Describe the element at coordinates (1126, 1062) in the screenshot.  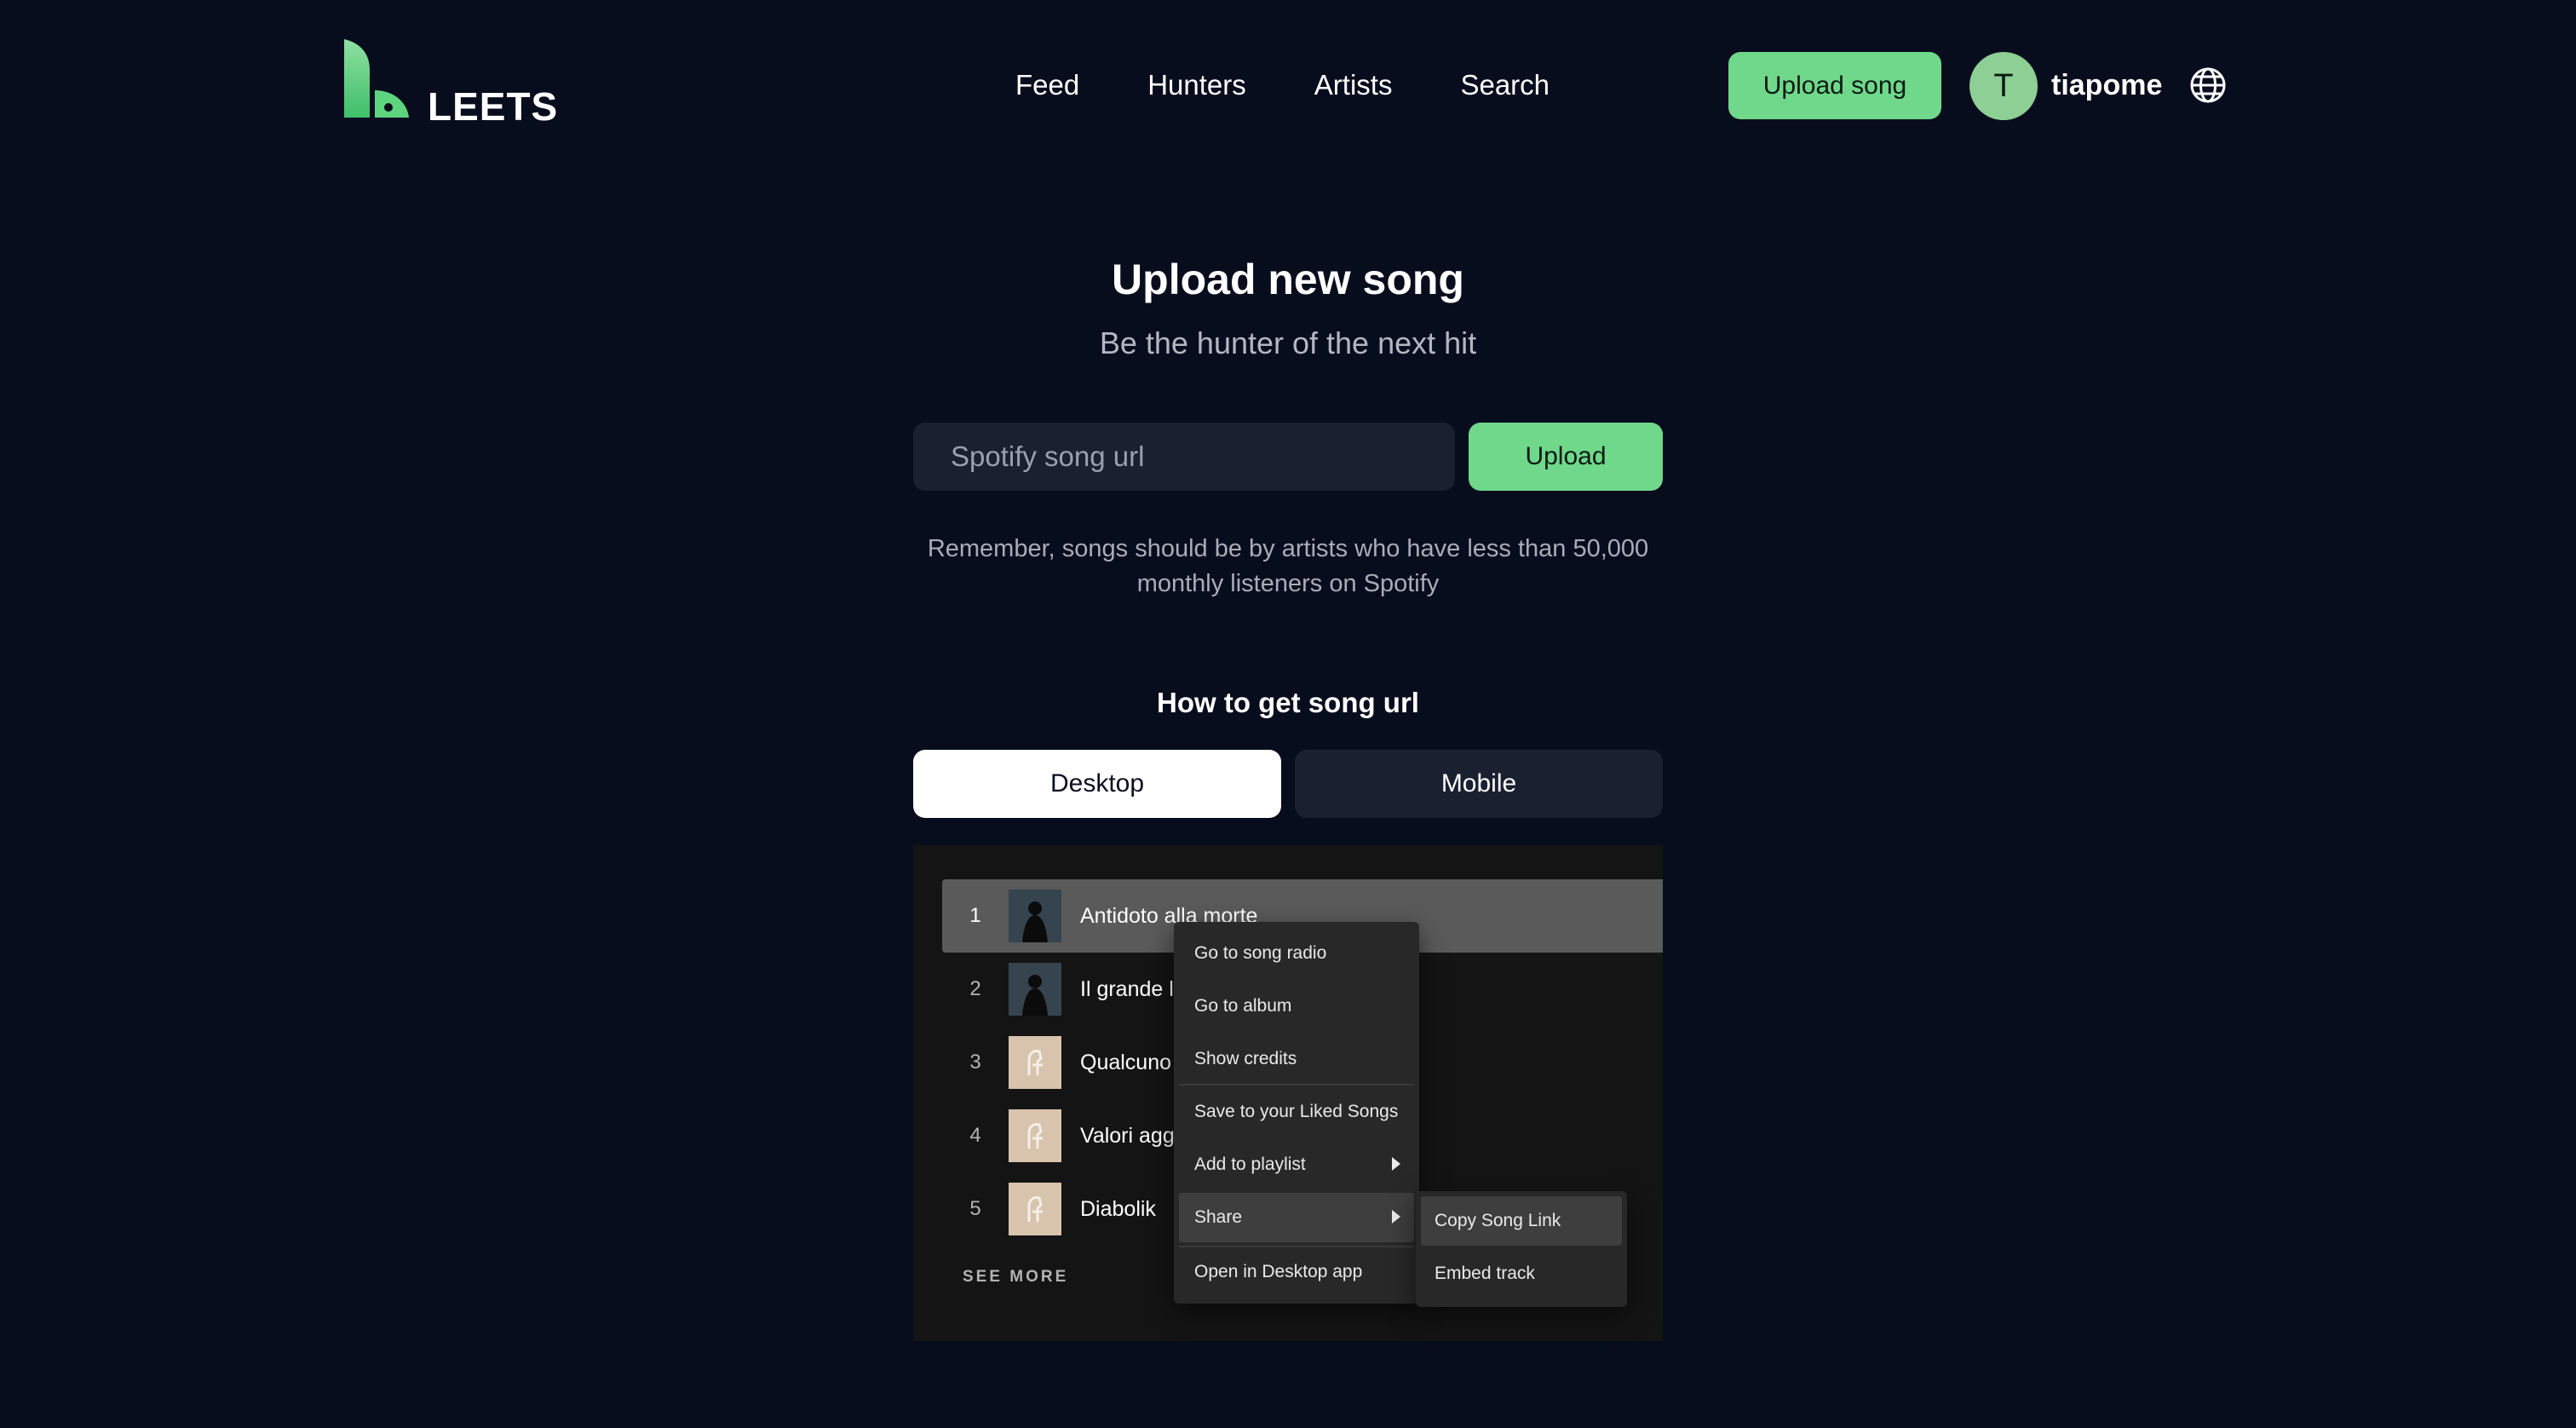
I see `track-title: Qualcuno` at that location.